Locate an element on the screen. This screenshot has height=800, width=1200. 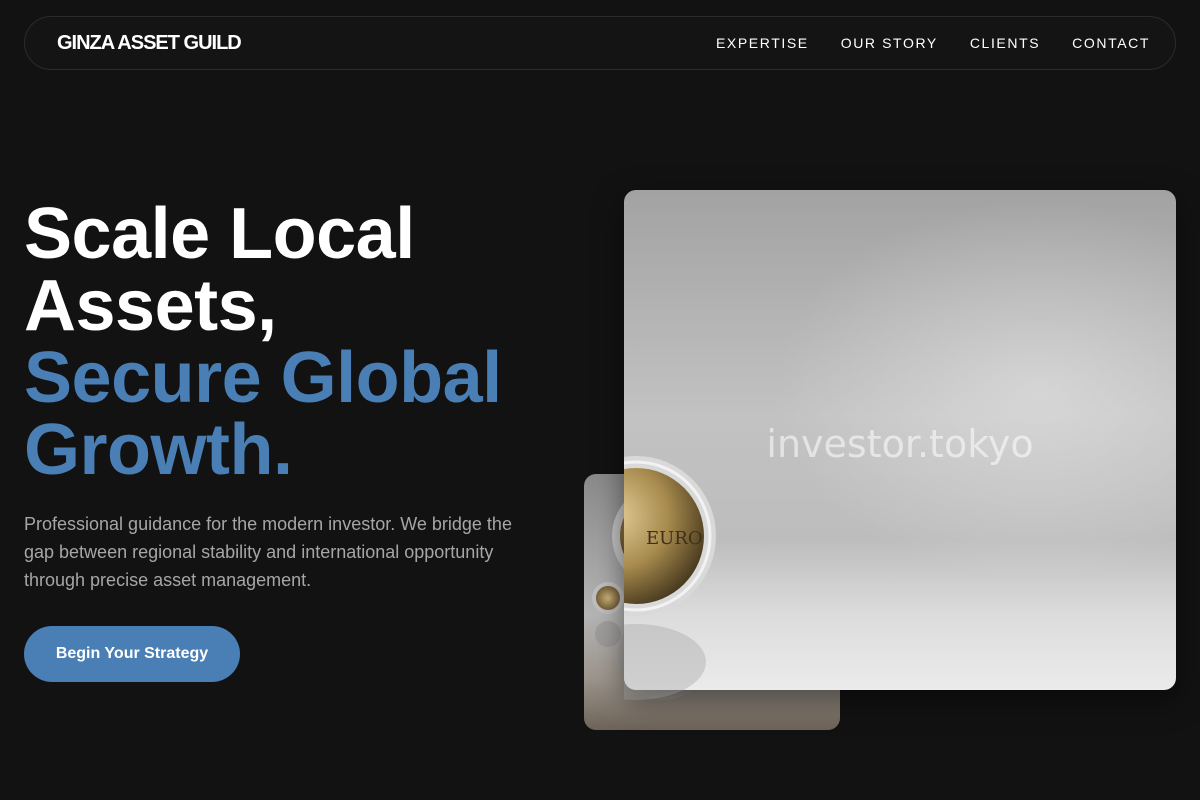
nav-link-contact: CONTACT is located at coordinates (1111, 43).